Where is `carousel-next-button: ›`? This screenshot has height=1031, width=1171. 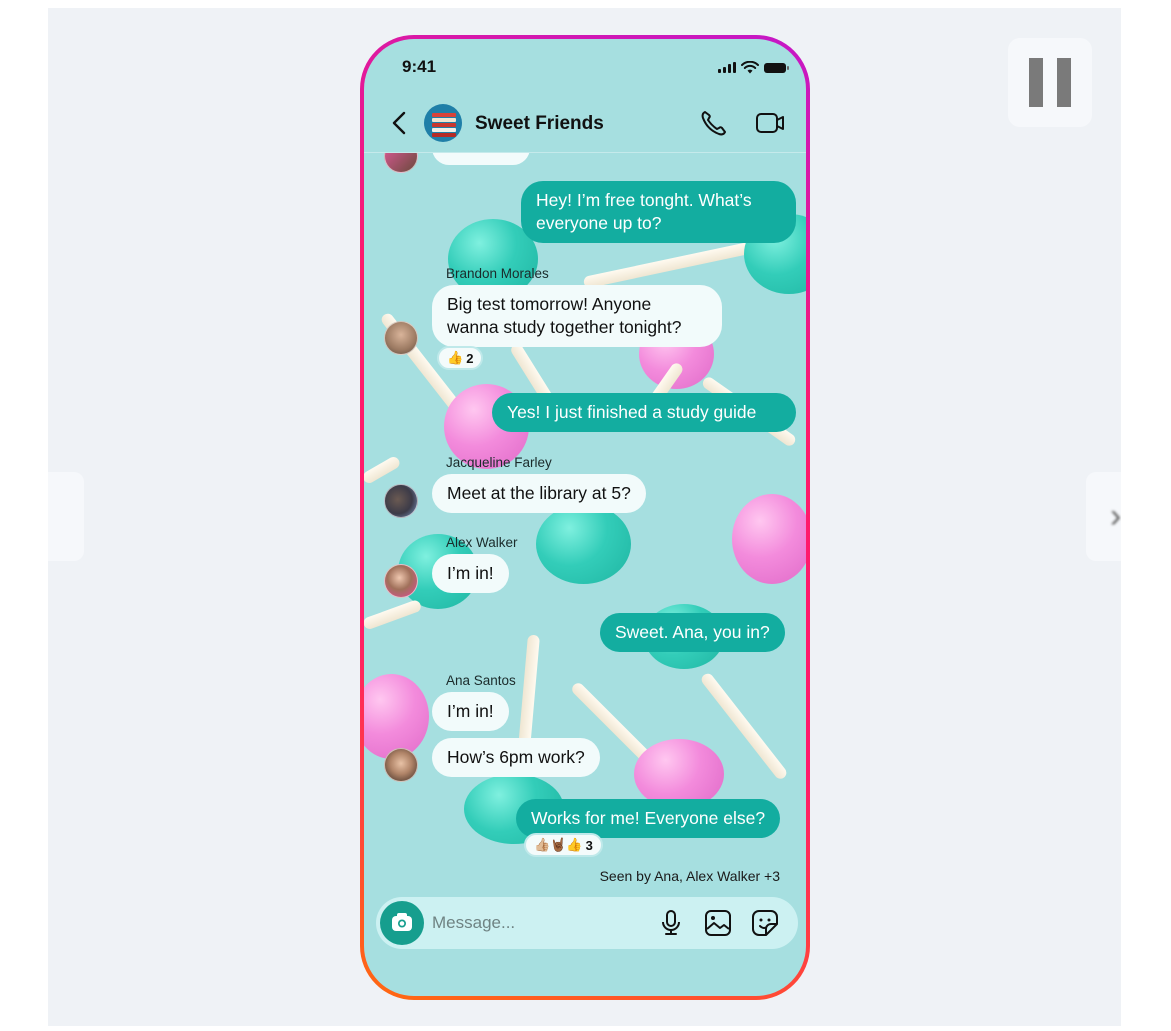
carousel-next-button: › is located at coordinates (1103, 516).